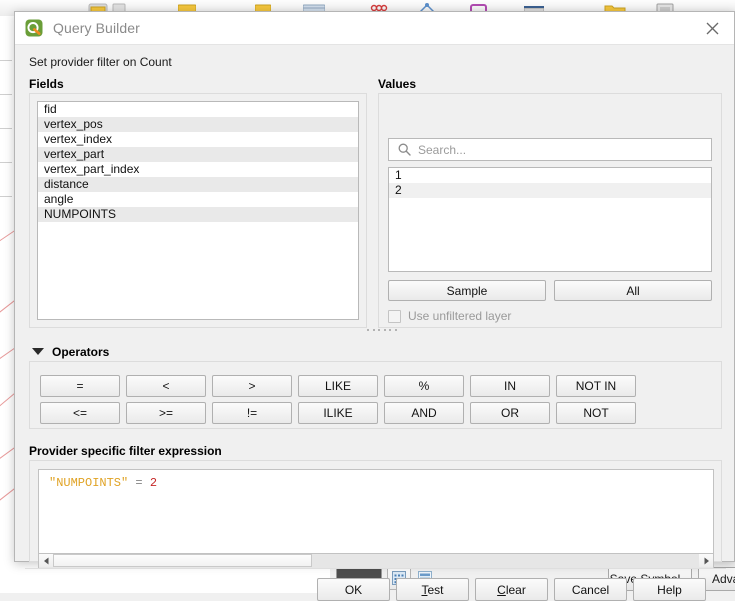 Image resolution: width=735 pixels, height=601 pixels. I want to click on search-input, so click(564, 150).